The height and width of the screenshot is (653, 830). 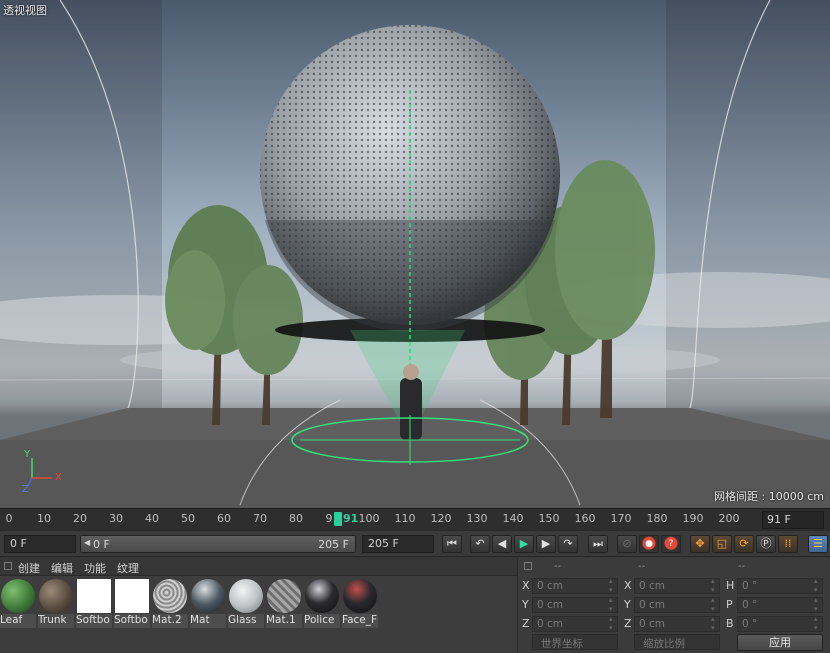 What do you see at coordinates (793, 520) in the screenshot?
I see `current-frame-field: 91 F` at bounding box center [793, 520].